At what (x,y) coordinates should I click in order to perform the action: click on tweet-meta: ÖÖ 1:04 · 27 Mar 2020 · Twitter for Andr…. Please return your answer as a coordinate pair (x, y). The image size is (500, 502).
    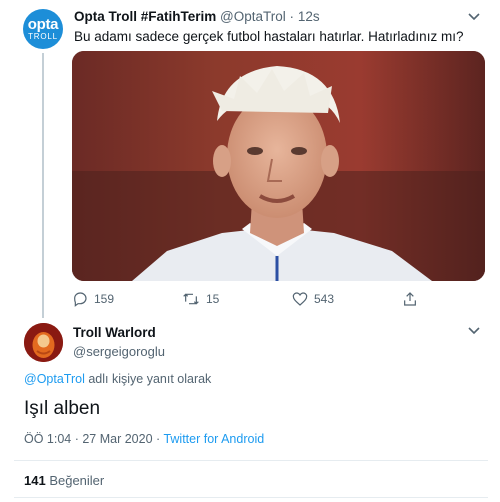
    Looking at the image, I should click on (144, 439).